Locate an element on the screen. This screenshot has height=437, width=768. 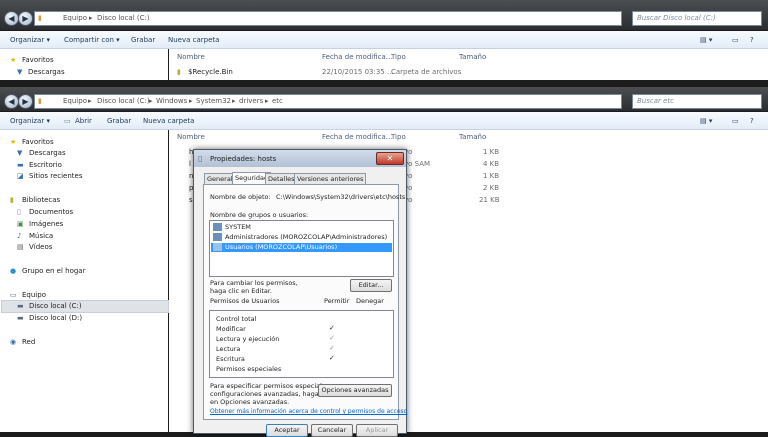
breadcrumb-system32: System32 is located at coordinates (213, 101).